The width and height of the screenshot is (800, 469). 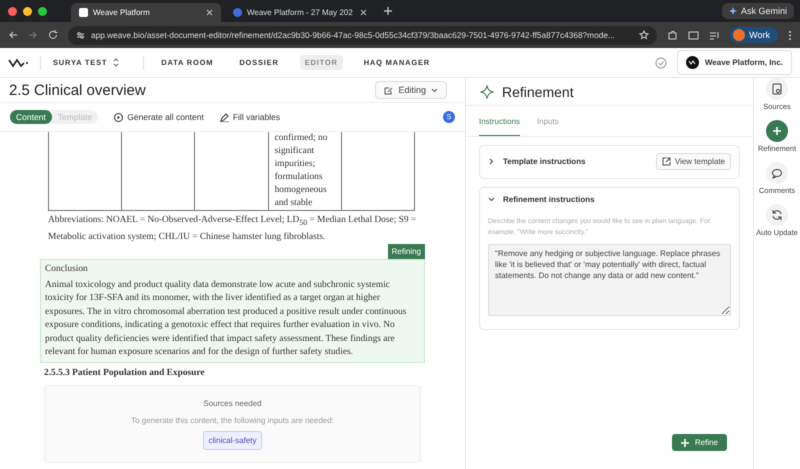 I want to click on sources-needed-text: To generate this content, the following inputs are needed:, so click(x=232, y=421).